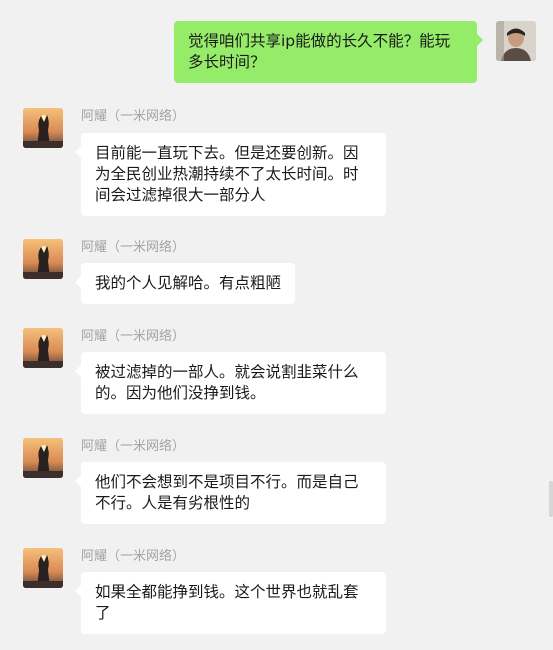  I want to click on self-avatar, so click(516, 41).